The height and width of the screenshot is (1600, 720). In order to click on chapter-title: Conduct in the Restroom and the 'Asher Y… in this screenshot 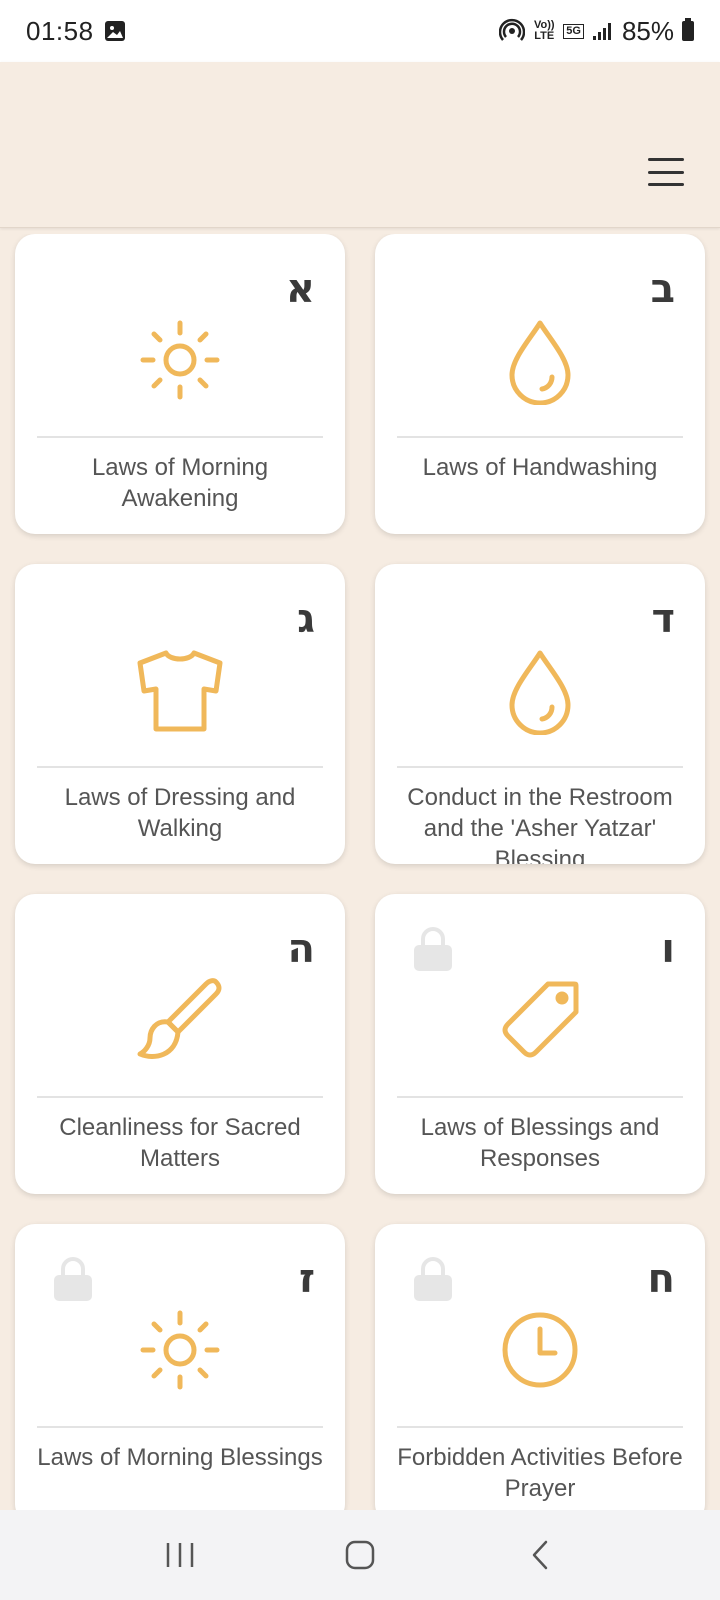, I will do `click(540, 824)`.